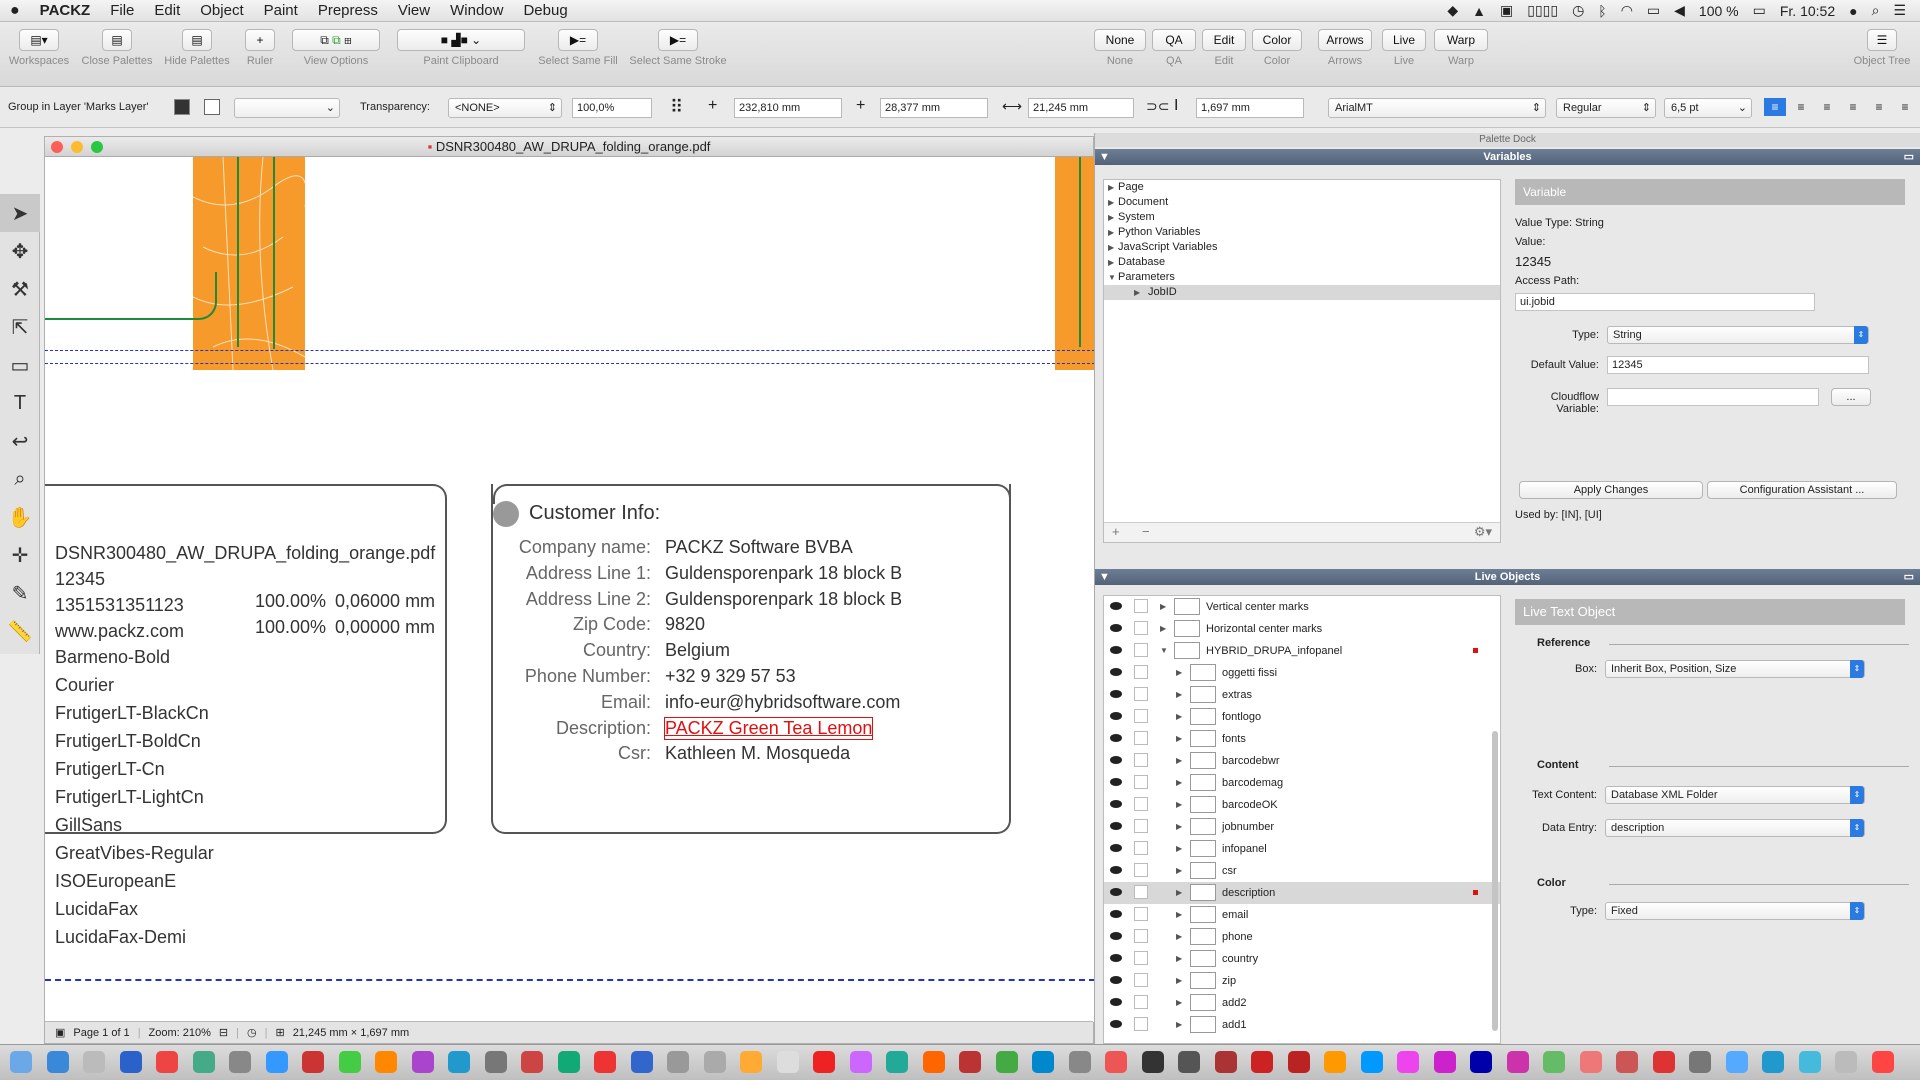  I want to click on live-object-row: ▶ csr, so click(1302, 871).